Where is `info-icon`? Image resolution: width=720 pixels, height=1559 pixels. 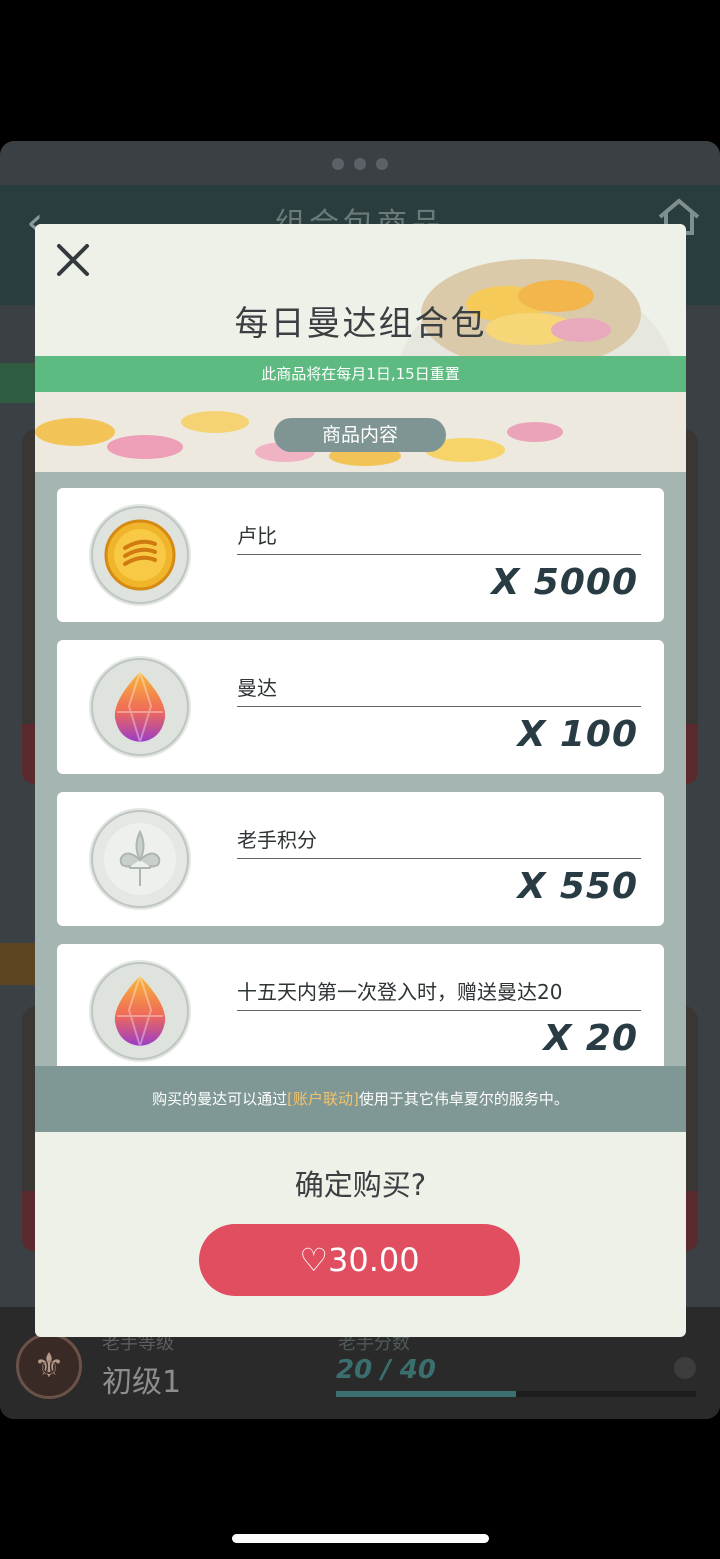 info-icon is located at coordinates (685, 1368).